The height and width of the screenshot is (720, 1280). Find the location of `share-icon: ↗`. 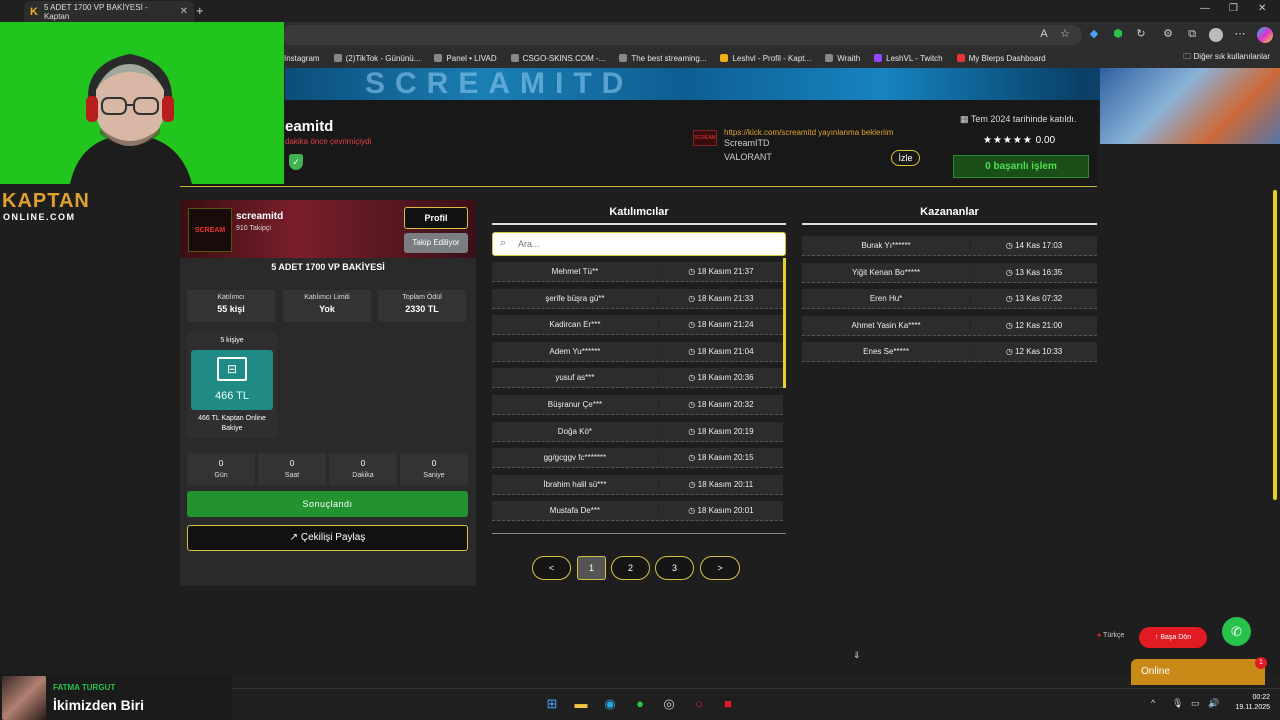

share-icon: ↗ is located at coordinates (295, 537).